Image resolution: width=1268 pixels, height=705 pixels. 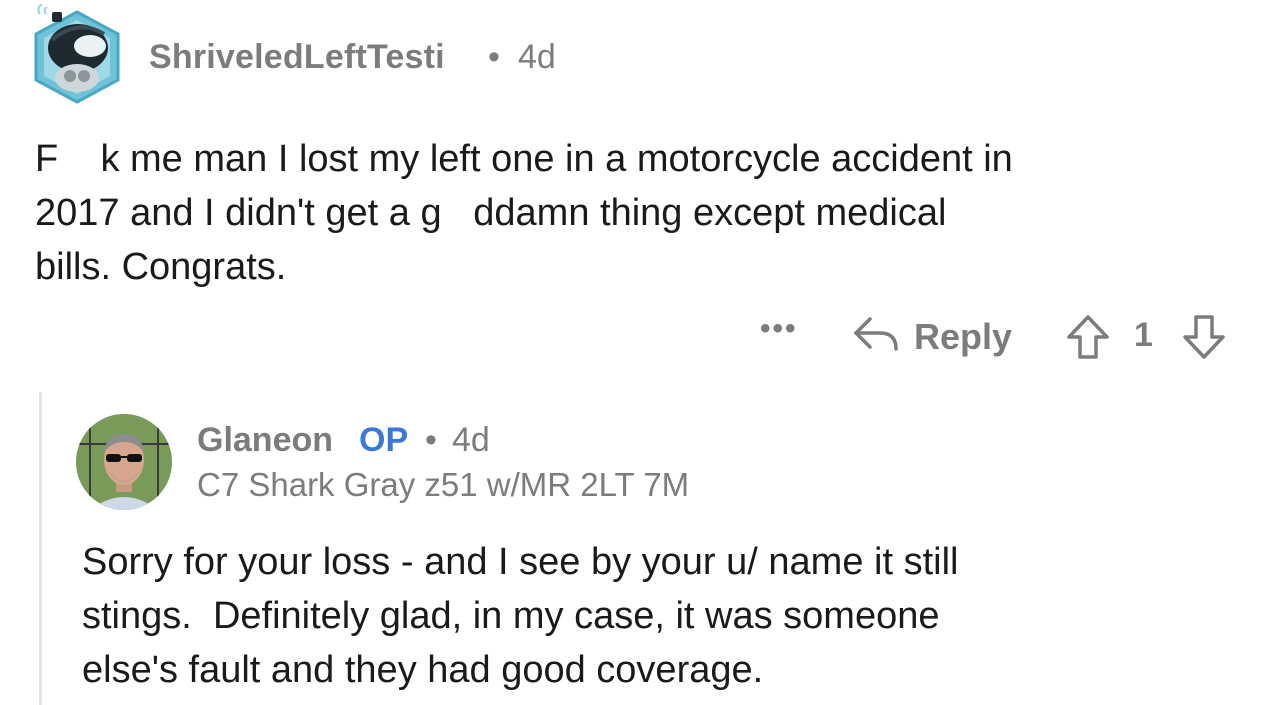 What do you see at coordinates (384, 440) in the screenshot?
I see `op-badge: OP` at bounding box center [384, 440].